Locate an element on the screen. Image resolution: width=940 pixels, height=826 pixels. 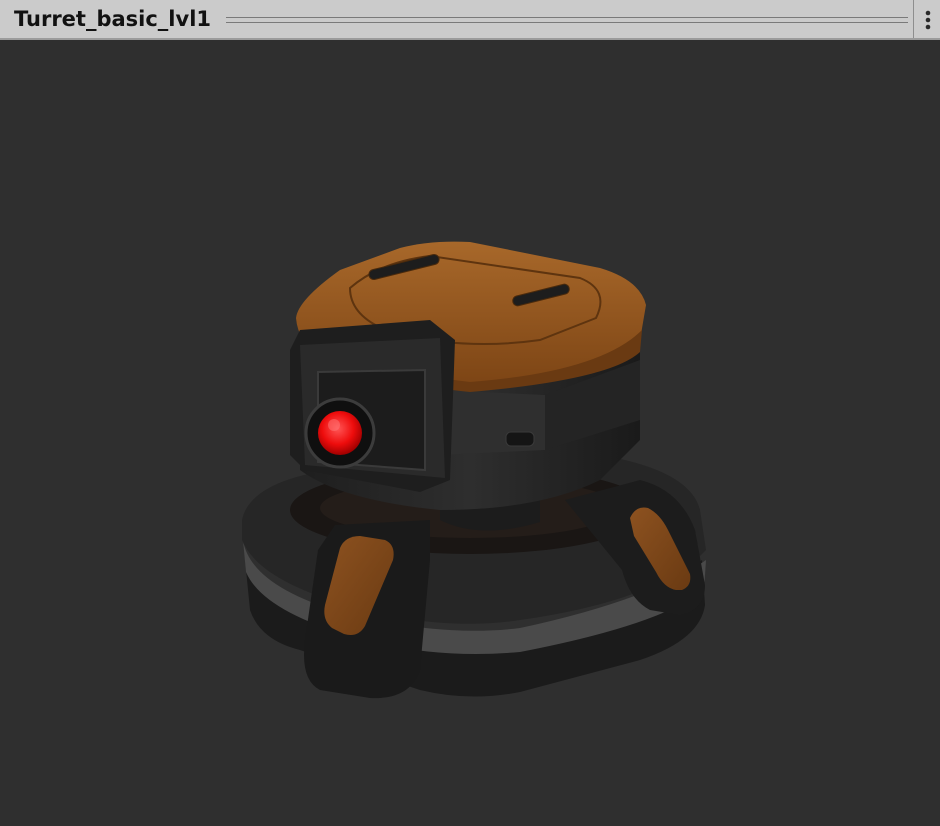
titlebar-divider is located at coordinates (913, 19).